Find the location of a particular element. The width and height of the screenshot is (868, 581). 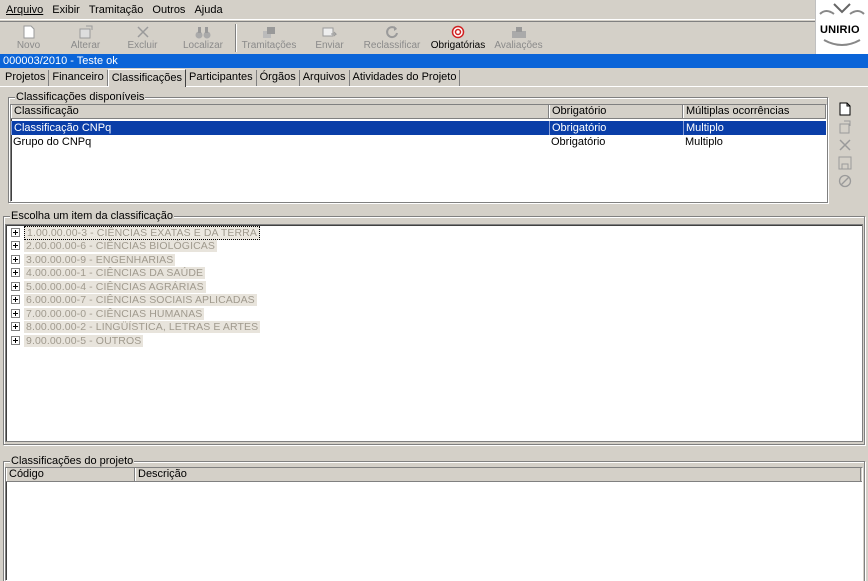

tree-node-label: 5.00.00.00-4 - CIÊNCIAS AGRÁRIAS is located at coordinates (115, 286).